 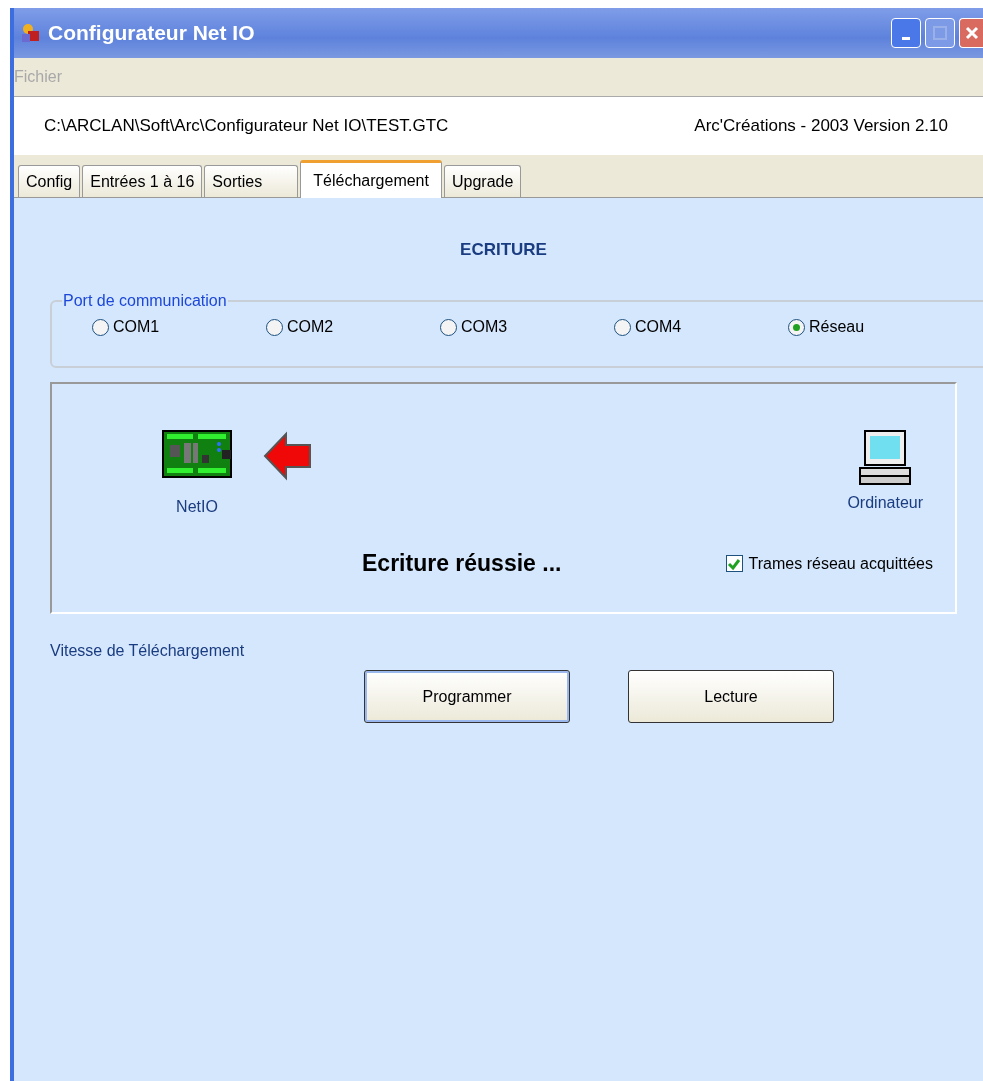 What do you see at coordinates (503, 250) in the screenshot?
I see `section-heading: ECRITURE` at bounding box center [503, 250].